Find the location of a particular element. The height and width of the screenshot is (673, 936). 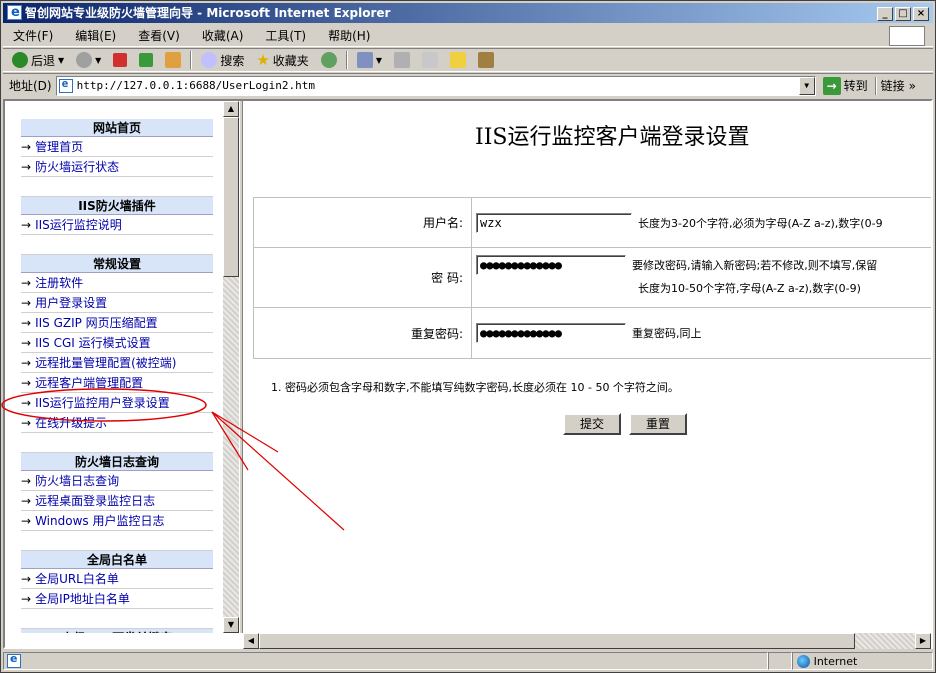

ie-icon is located at coordinates (14, 13).